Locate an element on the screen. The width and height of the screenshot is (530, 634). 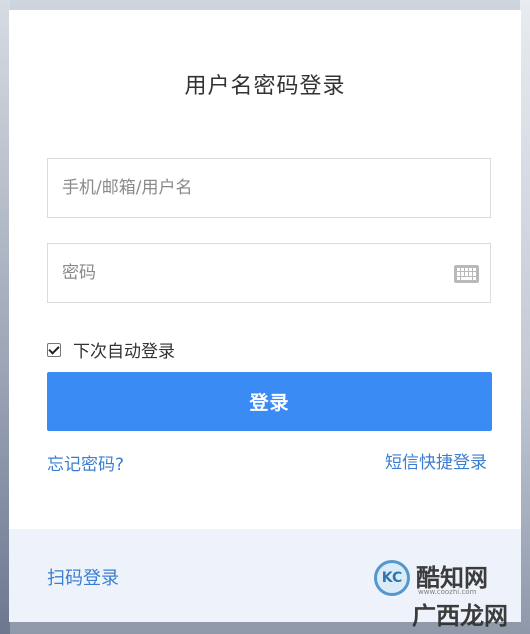
qr-login-link: 扫码登录 is located at coordinates (83, 577).